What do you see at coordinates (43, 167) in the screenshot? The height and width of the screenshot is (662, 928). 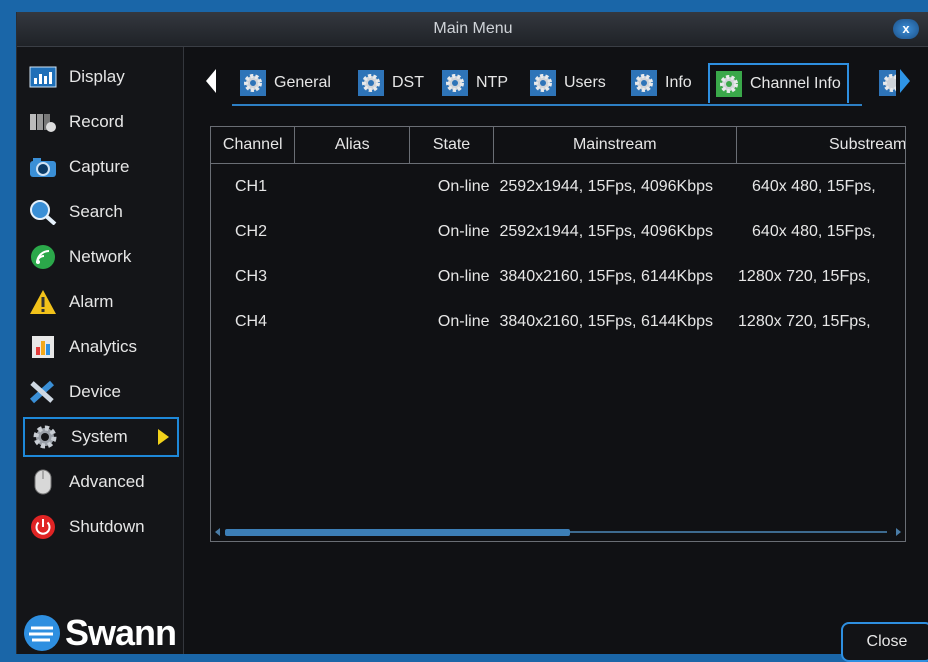 I see `camera-icon` at bounding box center [43, 167].